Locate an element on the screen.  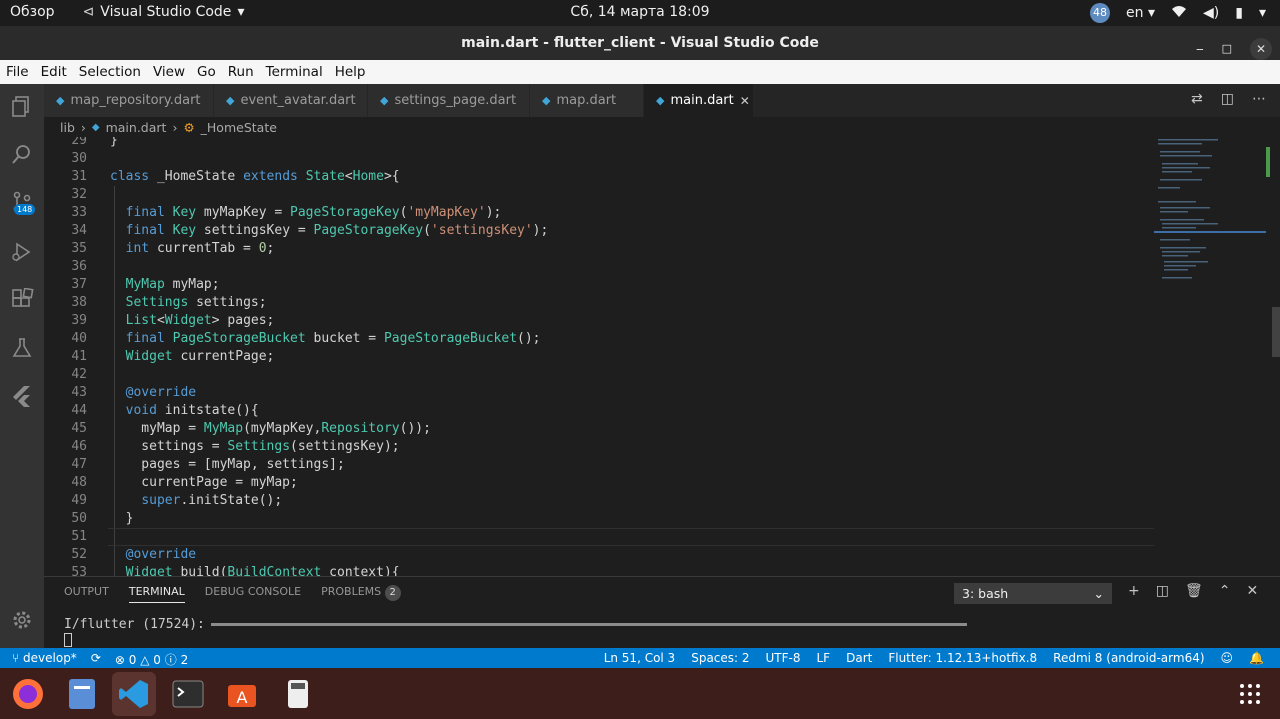
search-icon is located at coordinates (22, 154).